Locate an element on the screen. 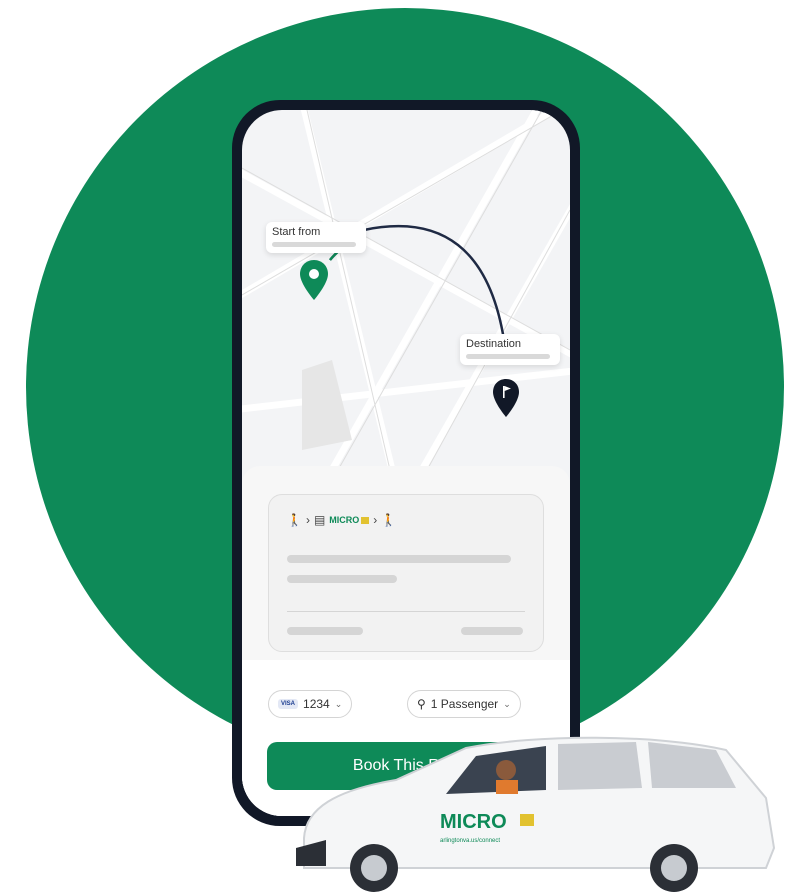 Image resolution: width=803 pixels, height=893 pixels. trip-card: 🚶 › ▤ MICRO › 🚶 is located at coordinates (406, 573).